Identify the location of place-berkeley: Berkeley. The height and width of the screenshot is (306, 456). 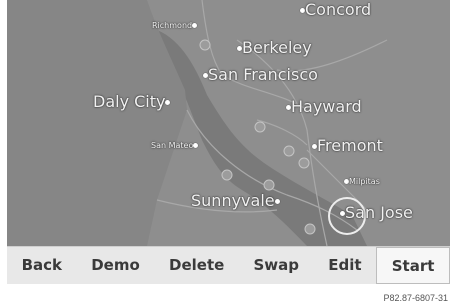
(274, 48).